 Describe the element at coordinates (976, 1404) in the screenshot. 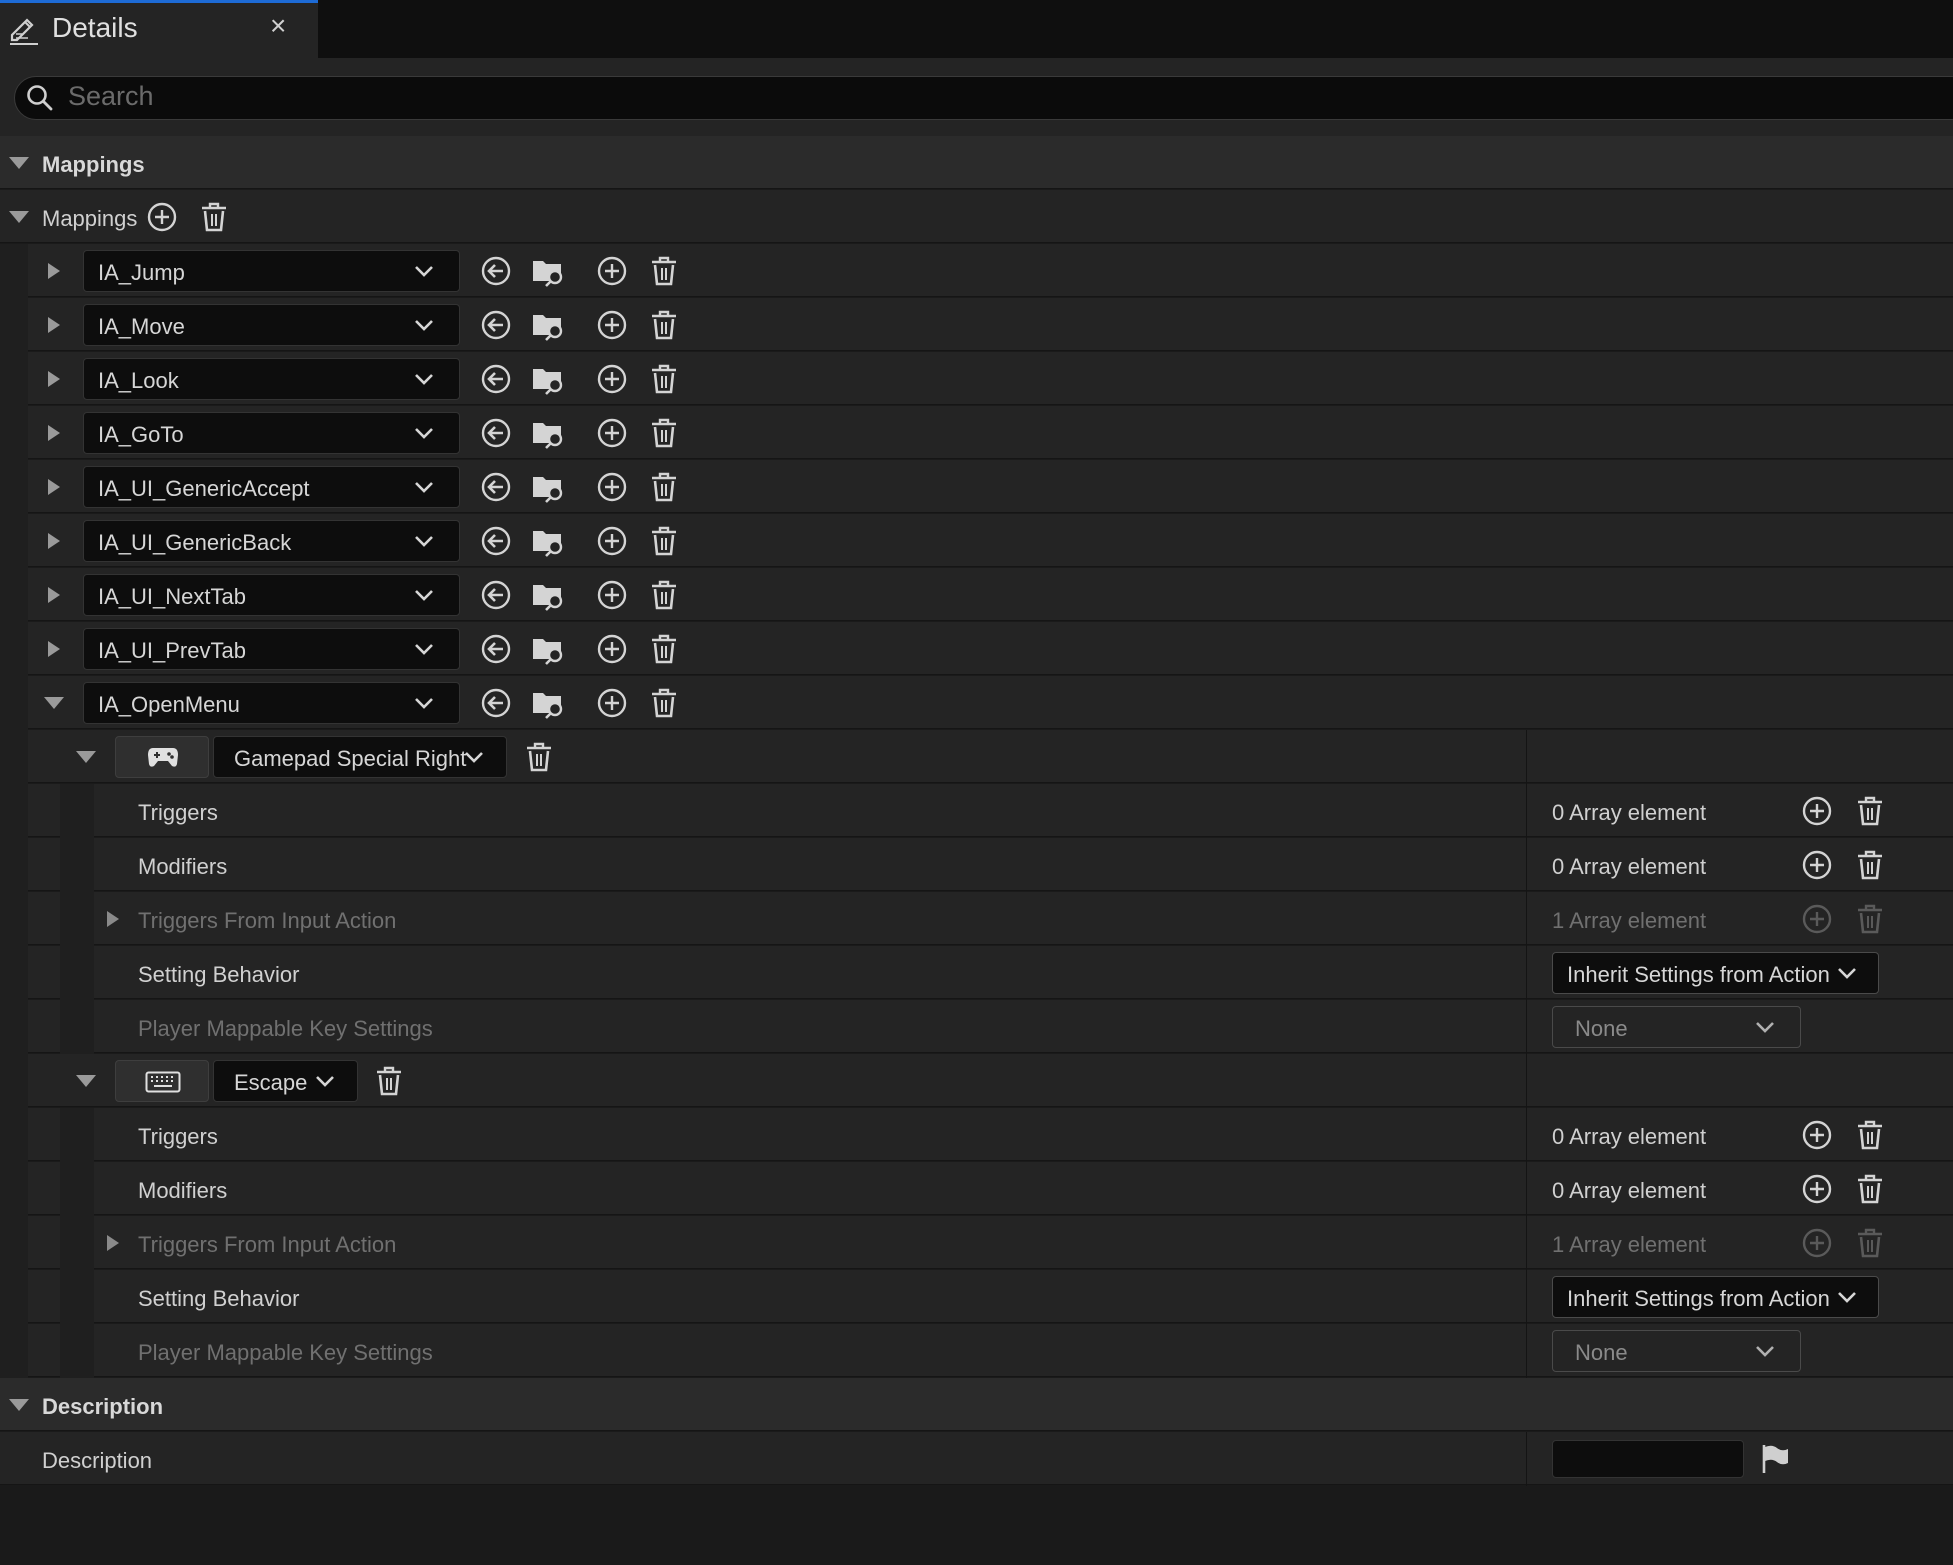

I see `category-row-description` at that location.